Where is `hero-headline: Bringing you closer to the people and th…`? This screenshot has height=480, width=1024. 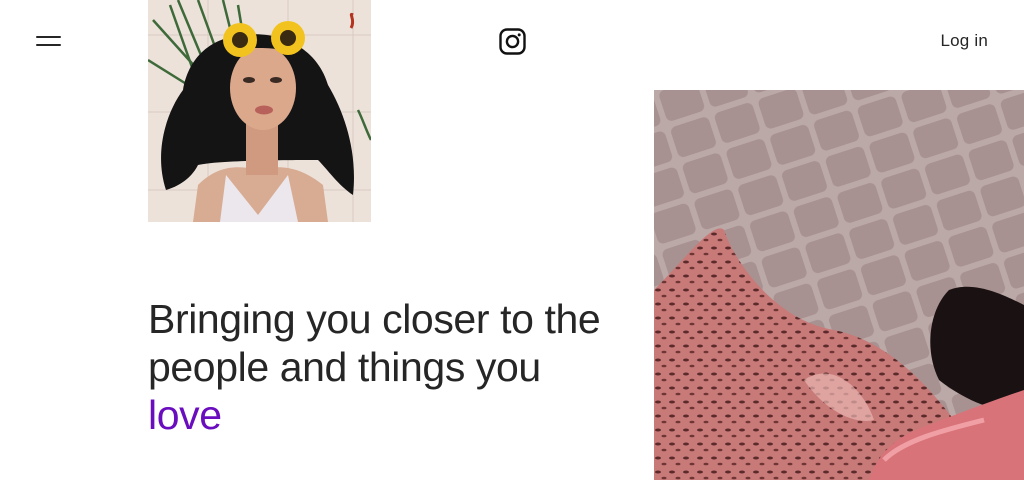 hero-headline: Bringing you closer to the people and th… is located at coordinates (378, 367).